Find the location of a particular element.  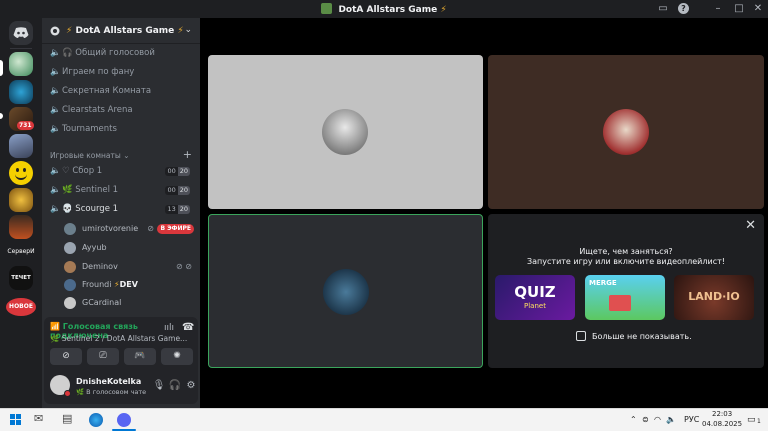

mail-icon: ✉ is located at coordinates (42, 420).